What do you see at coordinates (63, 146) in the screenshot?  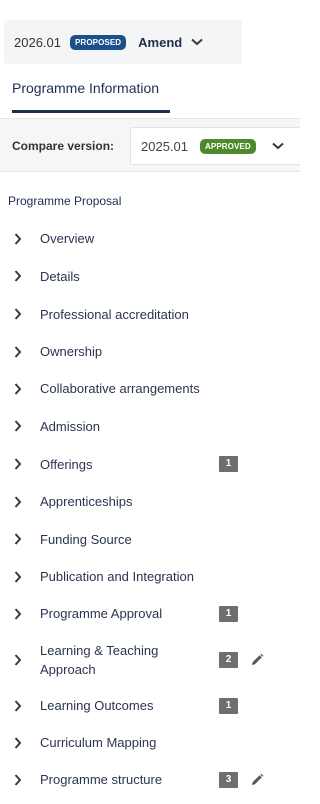 I see `compare-version-label: Compare version:` at bounding box center [63, 146].